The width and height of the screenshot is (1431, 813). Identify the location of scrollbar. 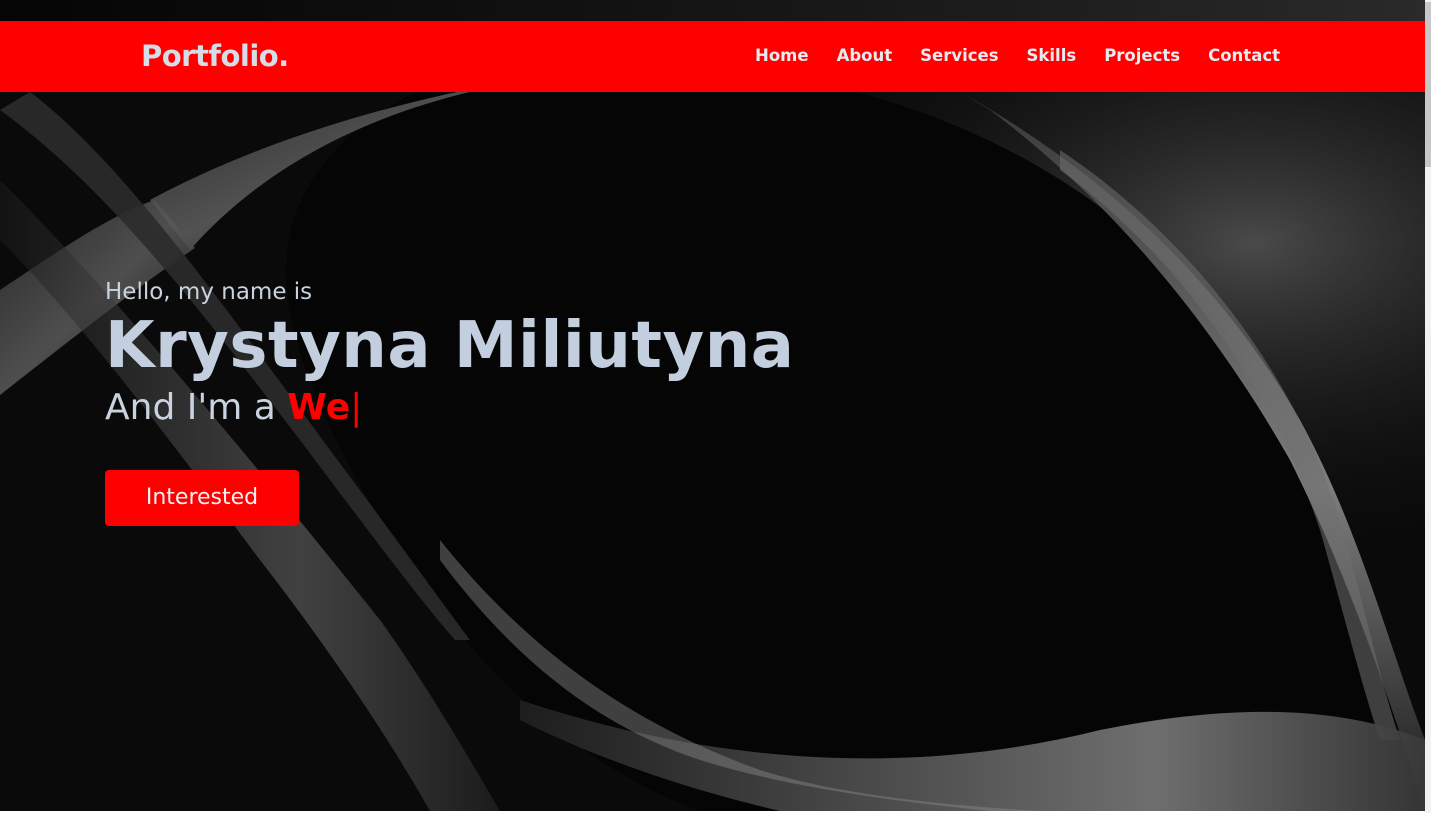
(1428, 406).